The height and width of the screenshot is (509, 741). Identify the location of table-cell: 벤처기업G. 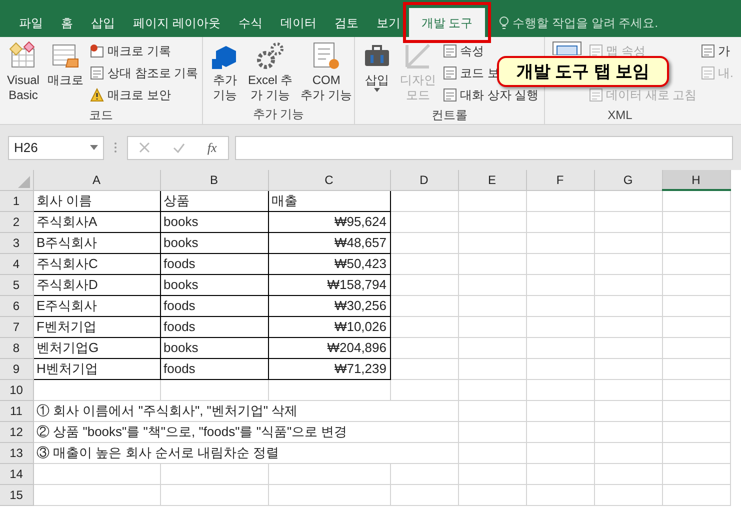
(67, 347).